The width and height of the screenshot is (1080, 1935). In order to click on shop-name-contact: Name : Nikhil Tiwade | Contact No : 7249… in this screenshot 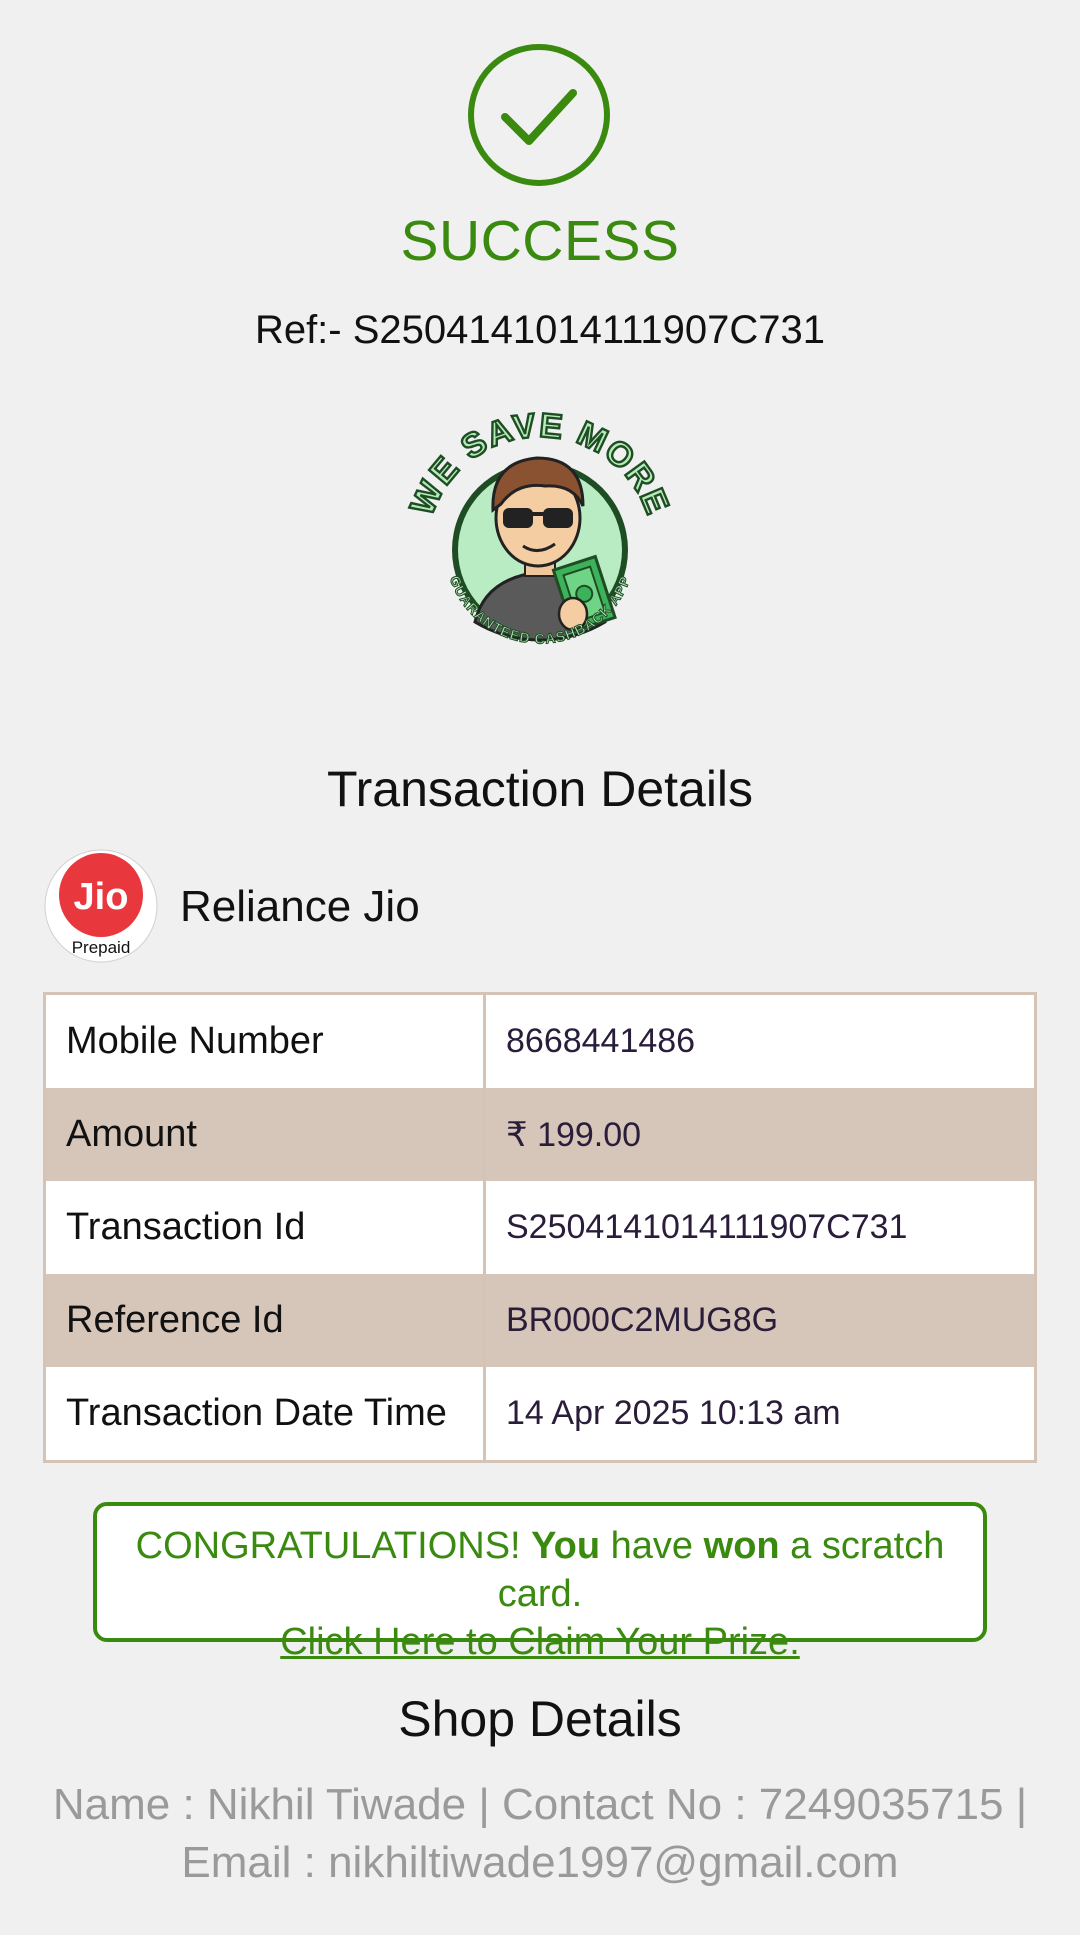, I will do `click(540, 1804)`.